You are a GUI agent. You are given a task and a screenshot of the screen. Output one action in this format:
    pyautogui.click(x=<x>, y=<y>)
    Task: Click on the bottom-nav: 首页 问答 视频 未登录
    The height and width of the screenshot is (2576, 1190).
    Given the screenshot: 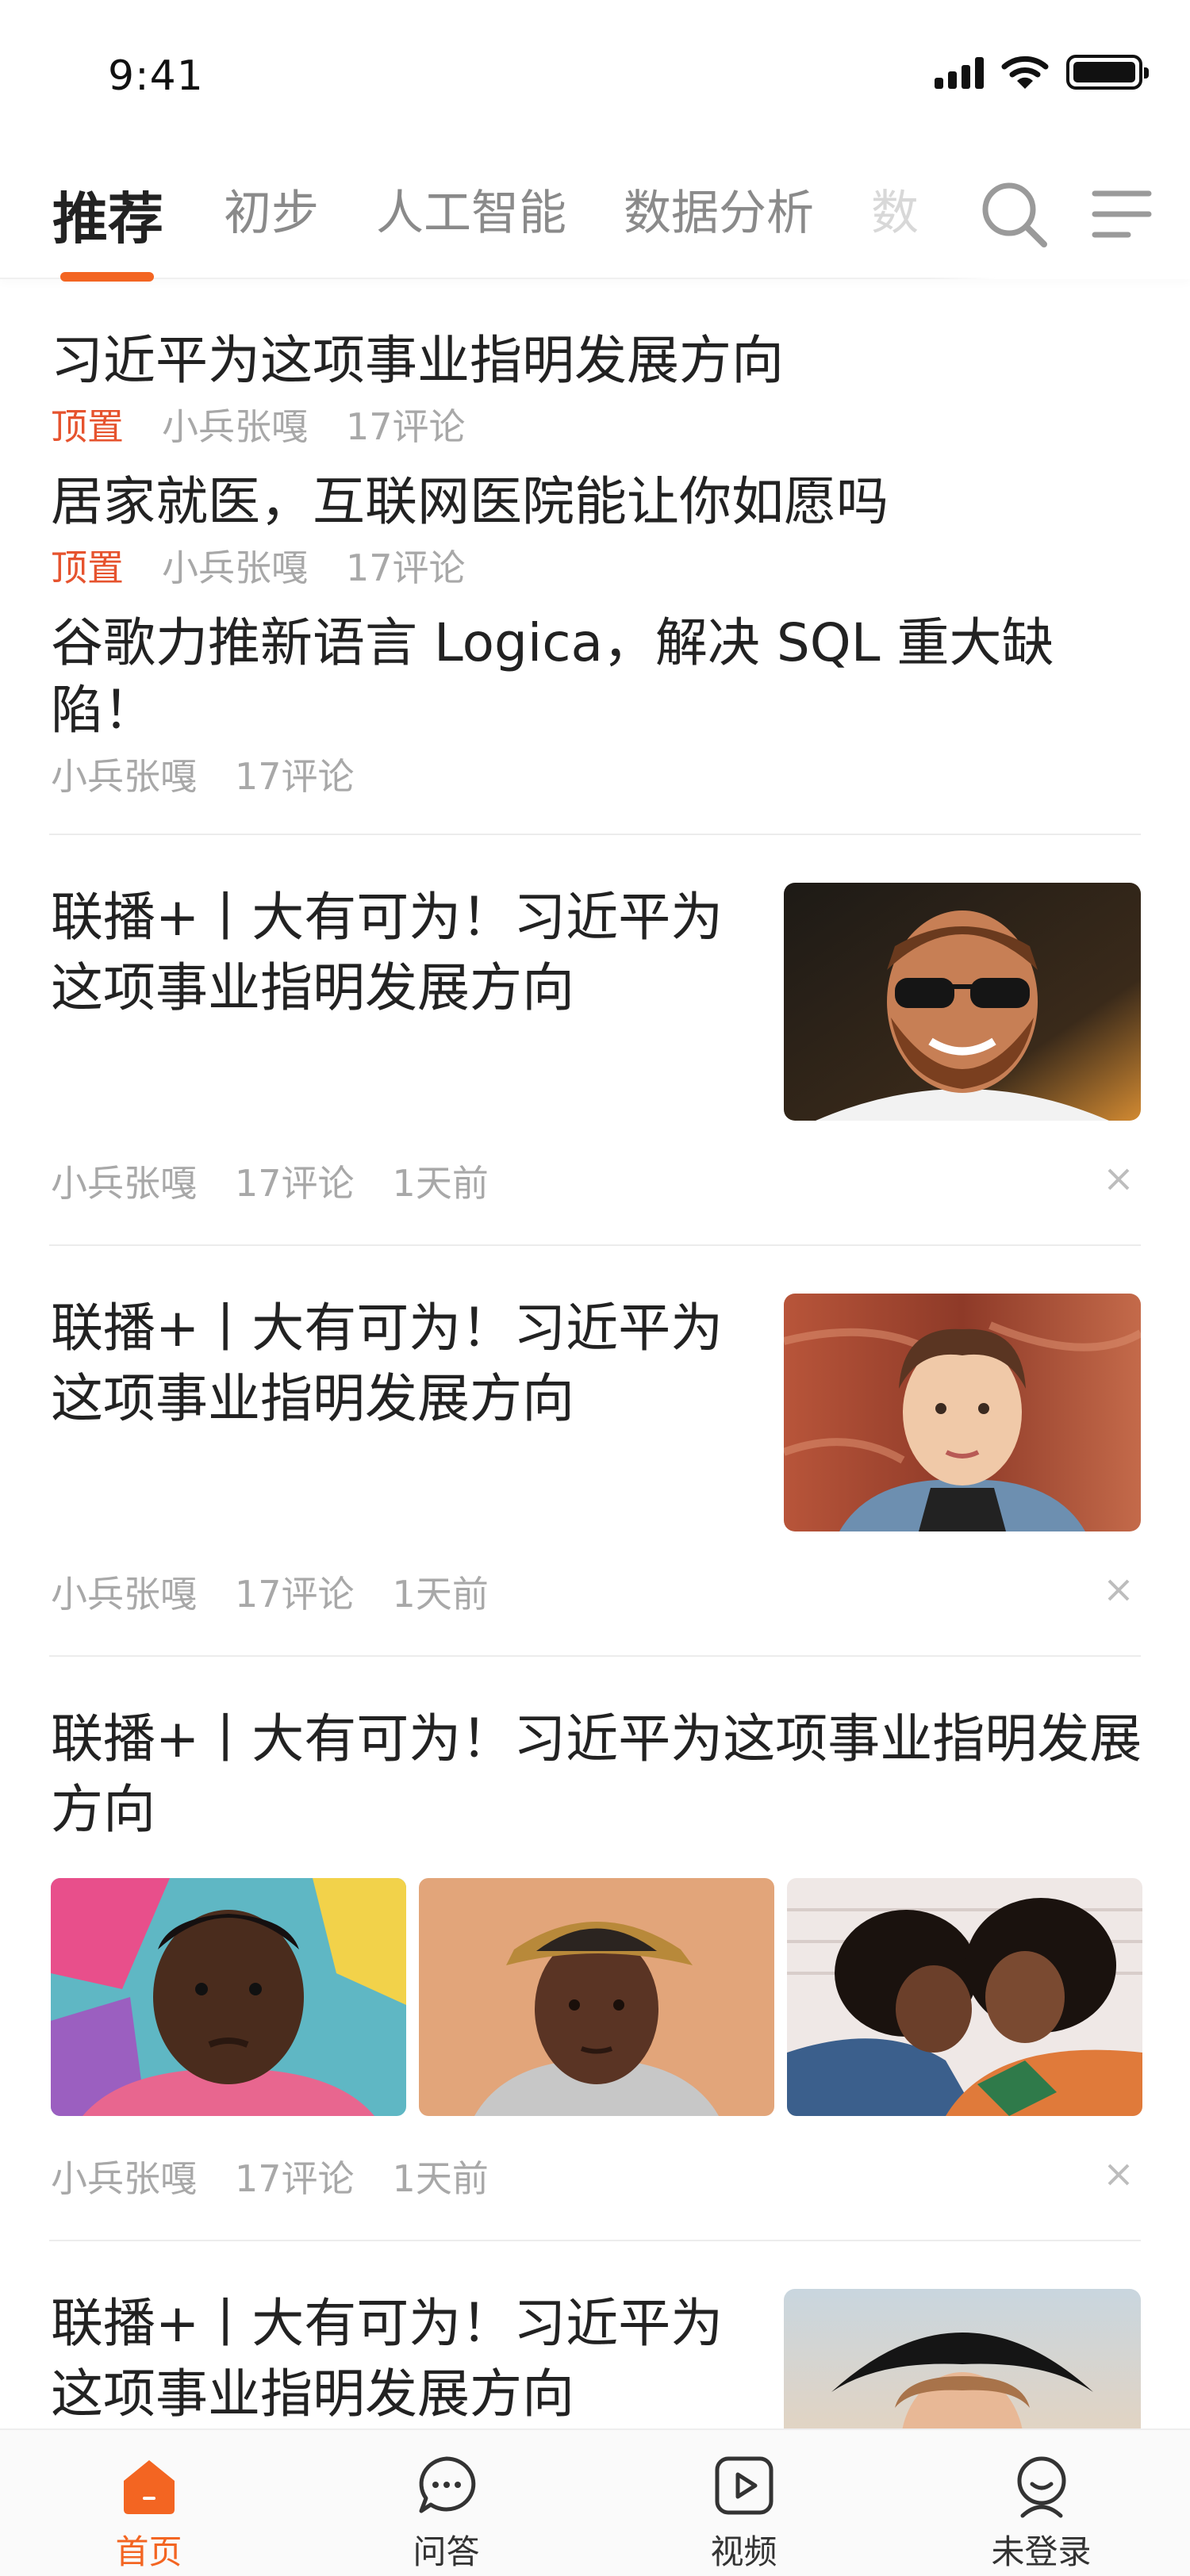 What is the action you would take?
    pyautogui.click(x=595, y=2502)
    